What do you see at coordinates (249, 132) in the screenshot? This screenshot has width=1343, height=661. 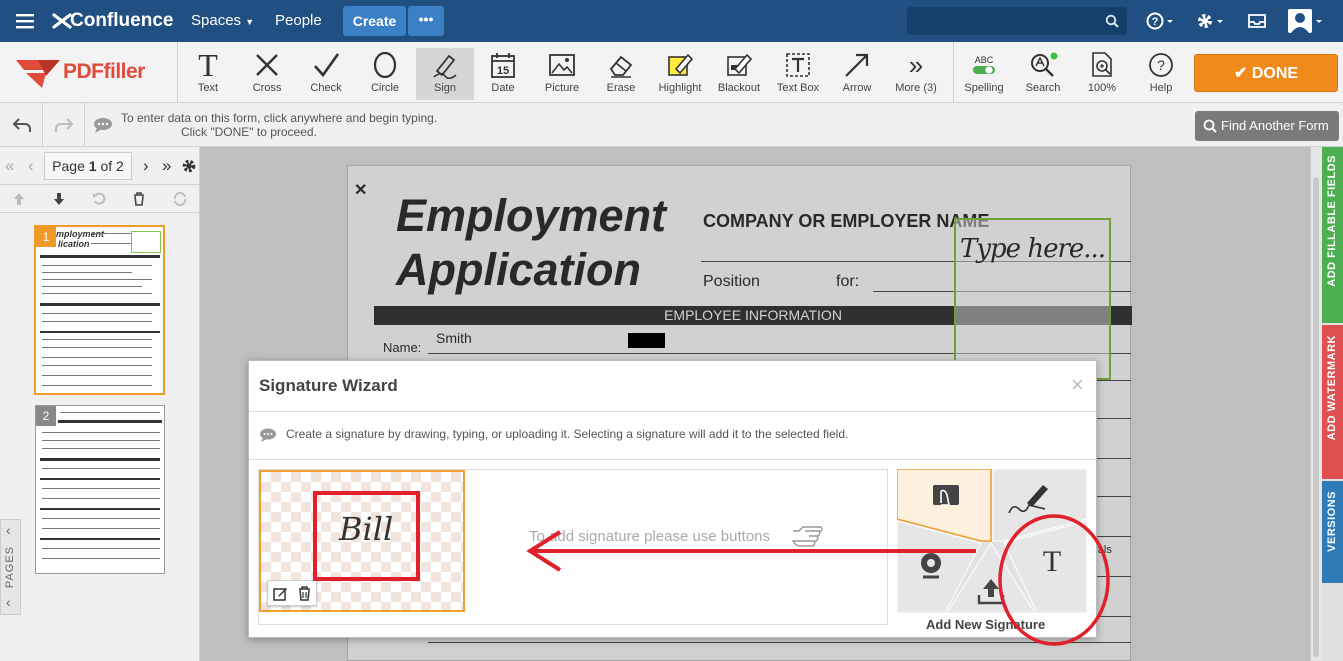 I see `hint-text-line2: Click "DONE" to proceed.` at bounding box center [249, 132].